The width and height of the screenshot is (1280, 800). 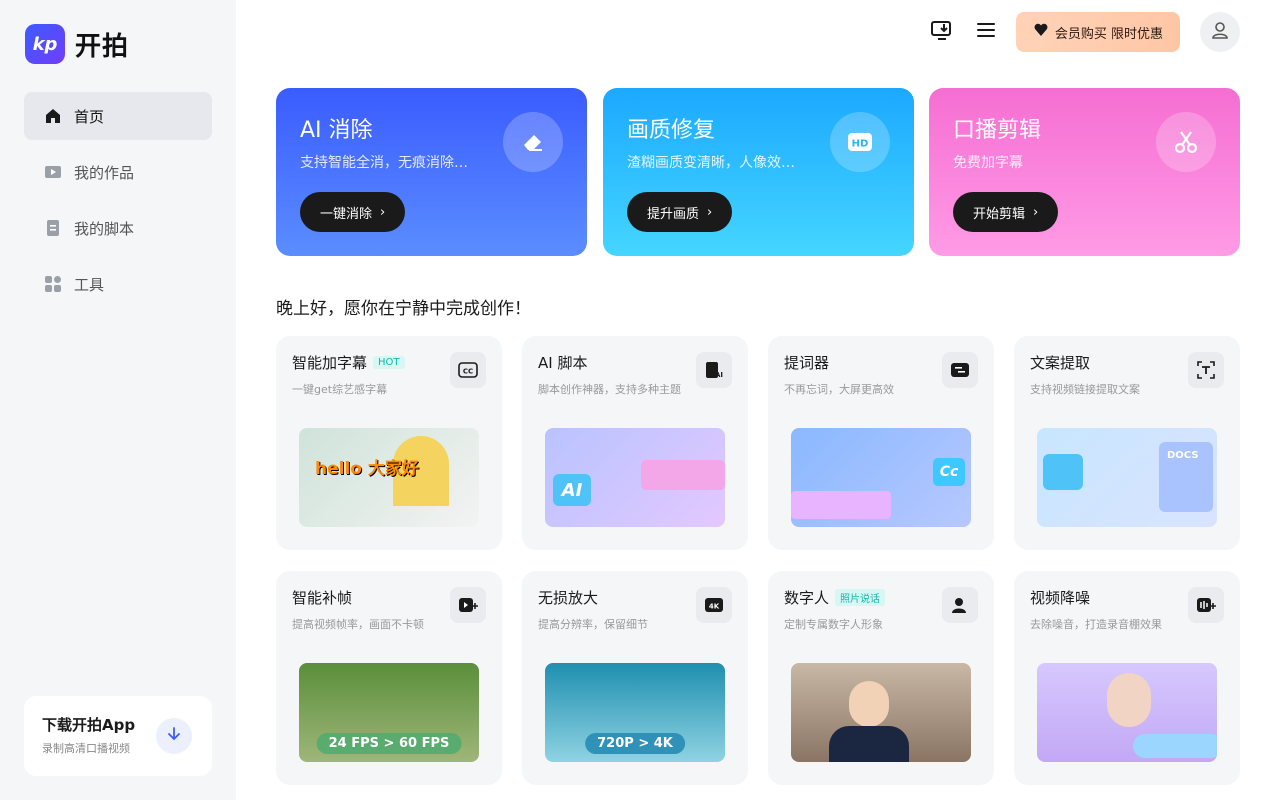 What do you see at coordinates (807, 598) in the screenshot?
I see `tool-title: 数字人` at bounding box center [807, 598].